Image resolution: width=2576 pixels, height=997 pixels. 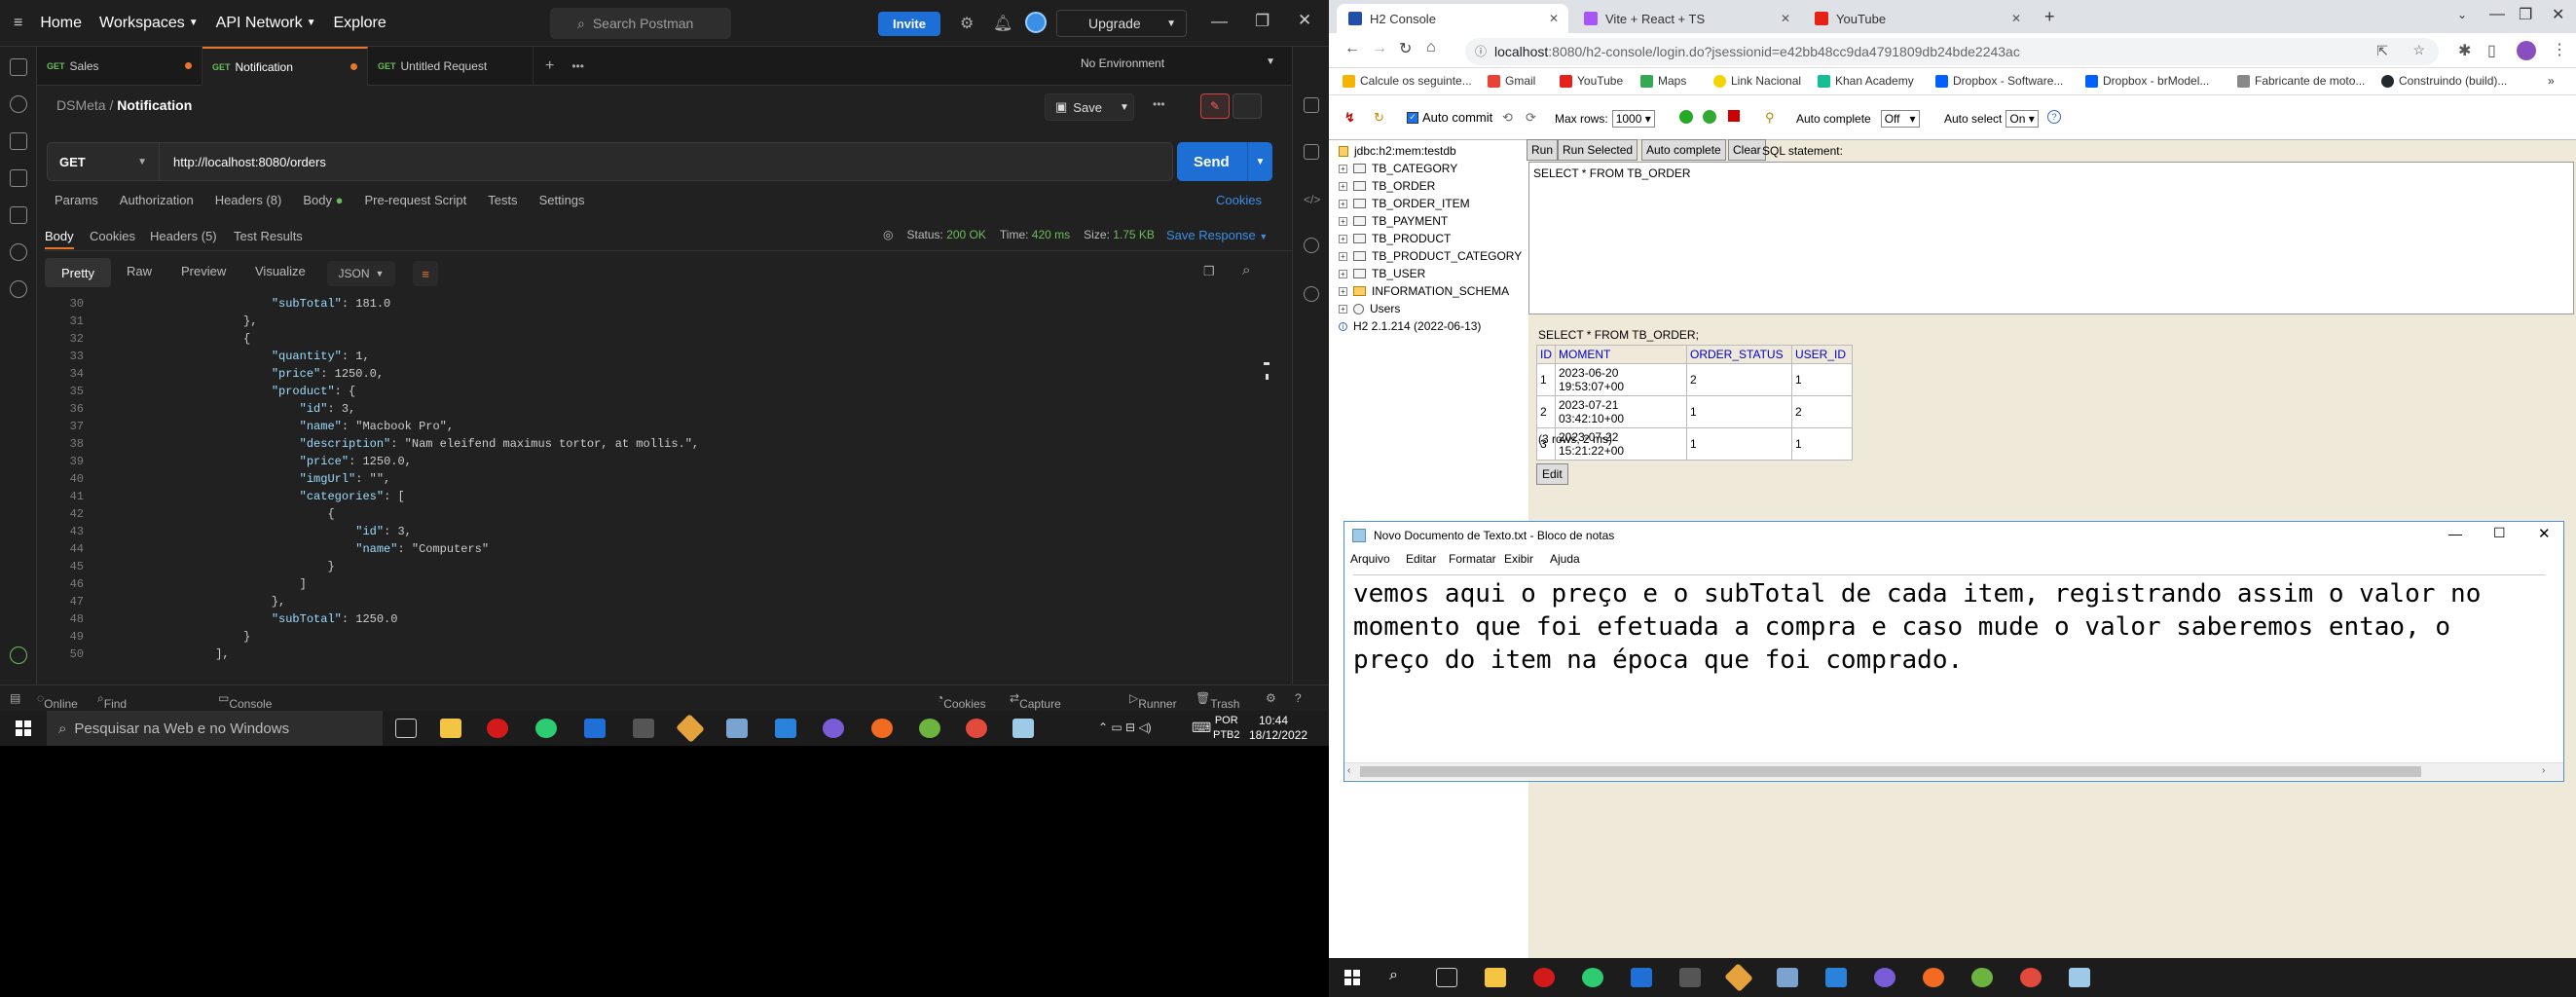 I want to click on edit-icon: ✎, so click(x=1215, y=106).